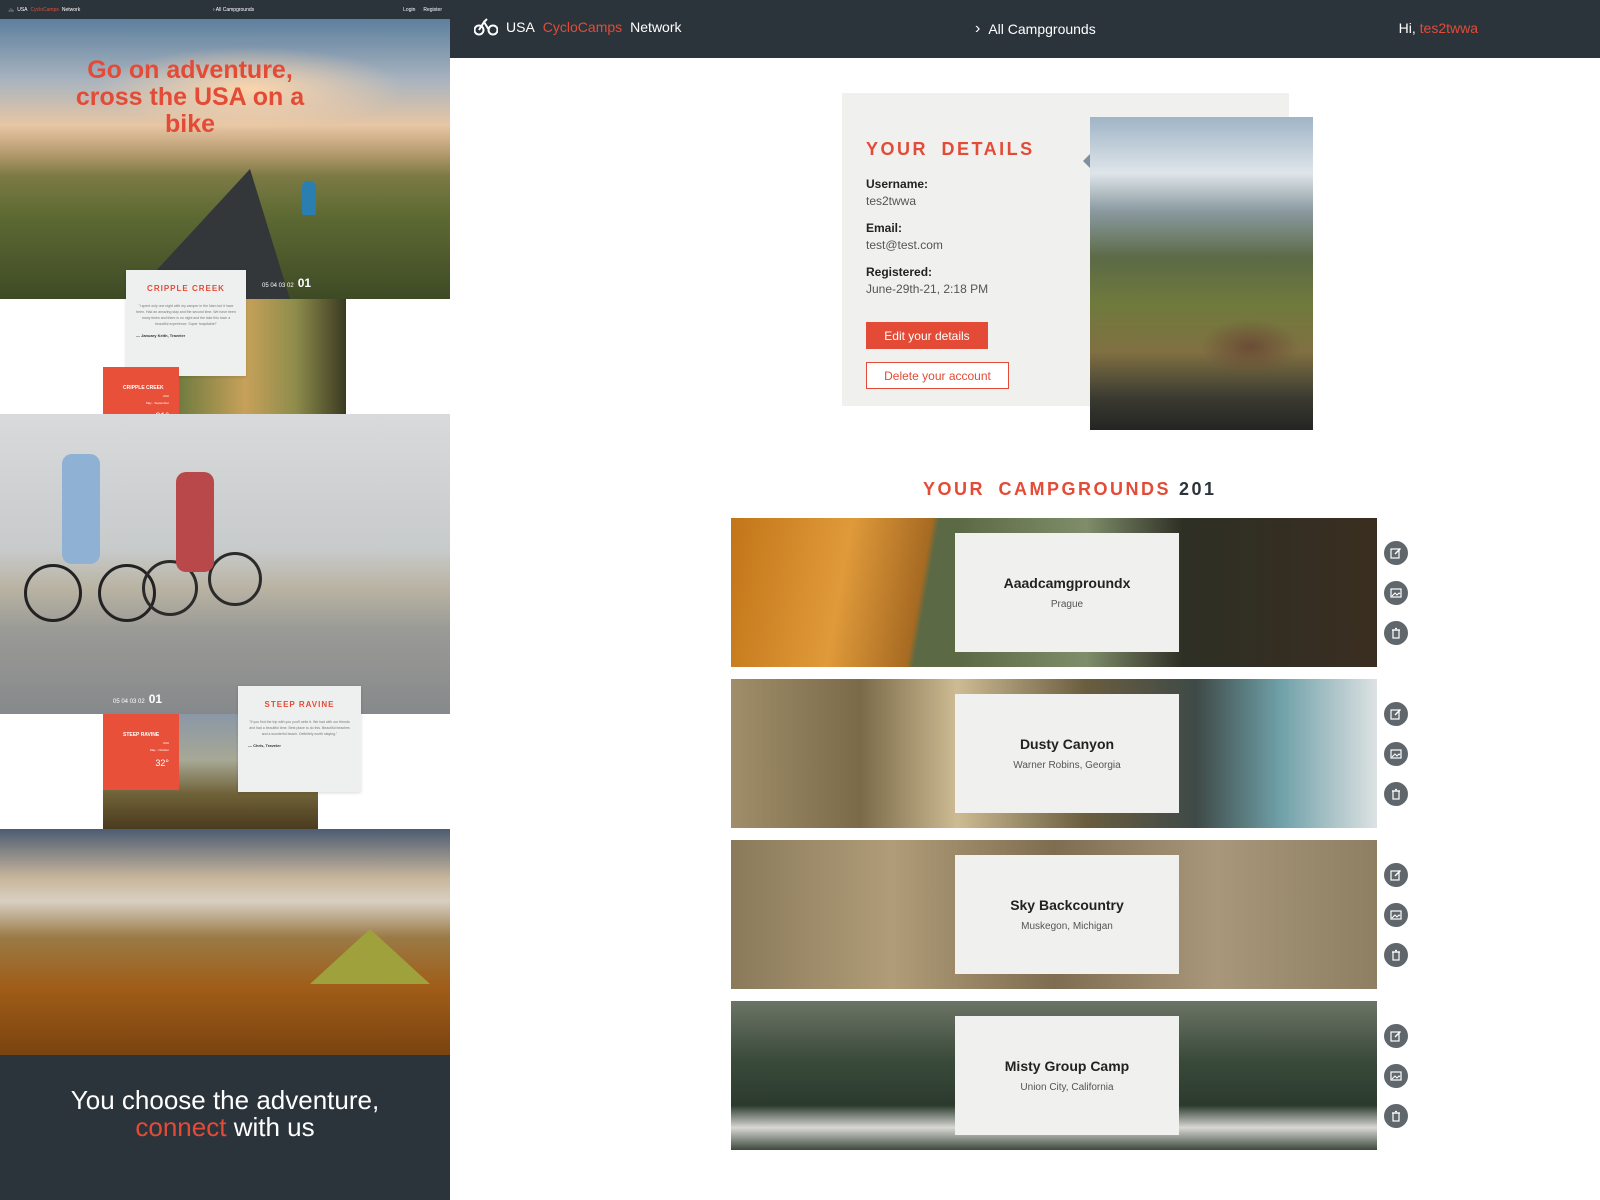 The width and height of the screenshot is (1600, 1200). Describe the element at coordinates (44, 10) in the screenshot. I see `preview-brand: 🚲 USA CycloCamps Network` at that location.